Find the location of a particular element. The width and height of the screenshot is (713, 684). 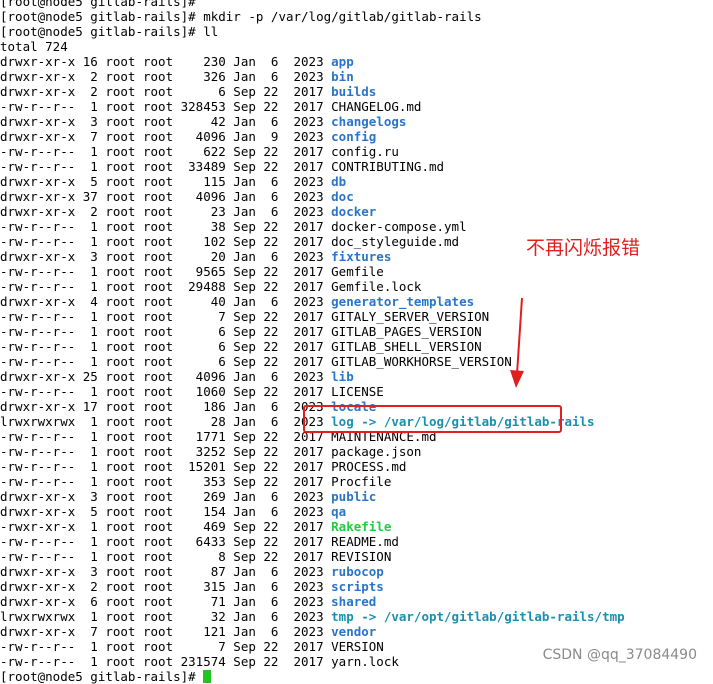

file-meta: -rw-r--r-- 1 root root 353 Sep 22 2017 is located at coordinates (166, 481).